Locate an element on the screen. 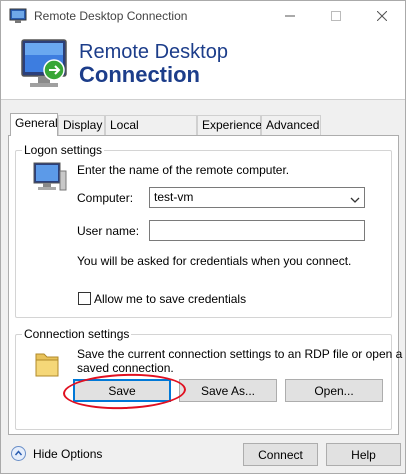 The image size is (406, 474). folder-icon is located at coordinates (47, 363).